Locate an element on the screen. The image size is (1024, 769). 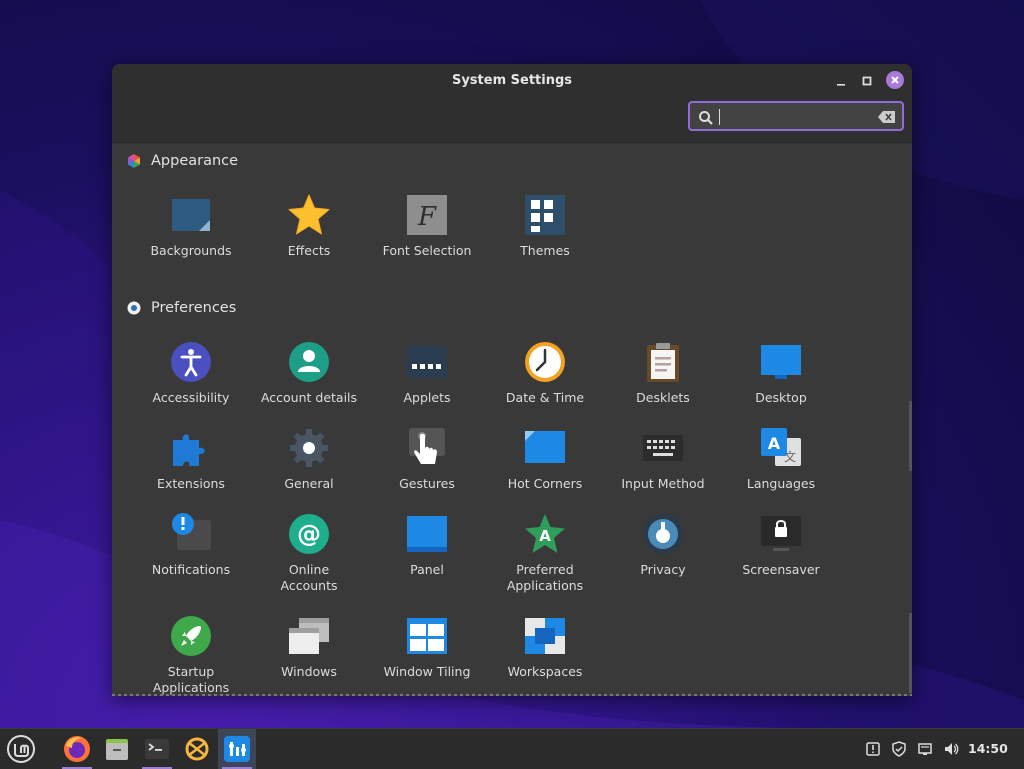
desklets-item: Desklets is located at coordinates (663, 373).